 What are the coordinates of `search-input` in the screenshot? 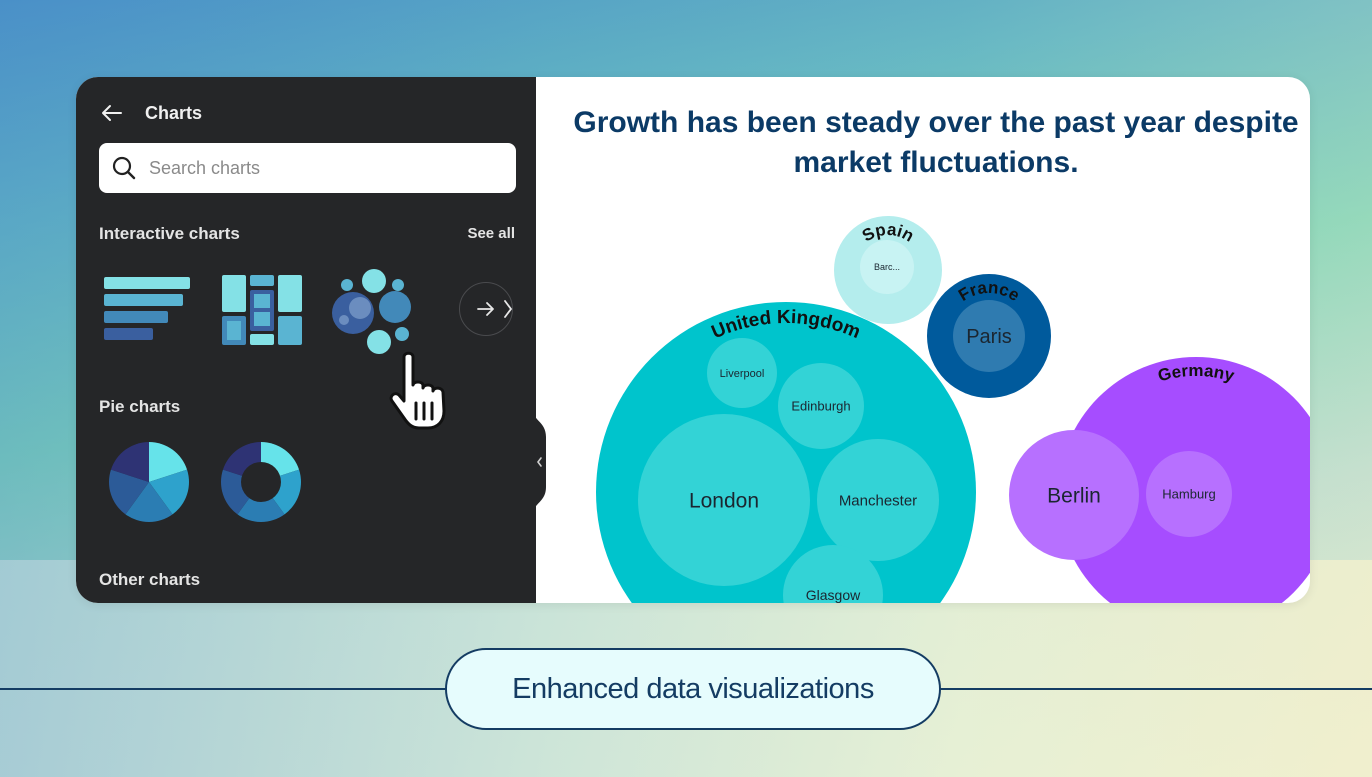 It's located at (319, 168).